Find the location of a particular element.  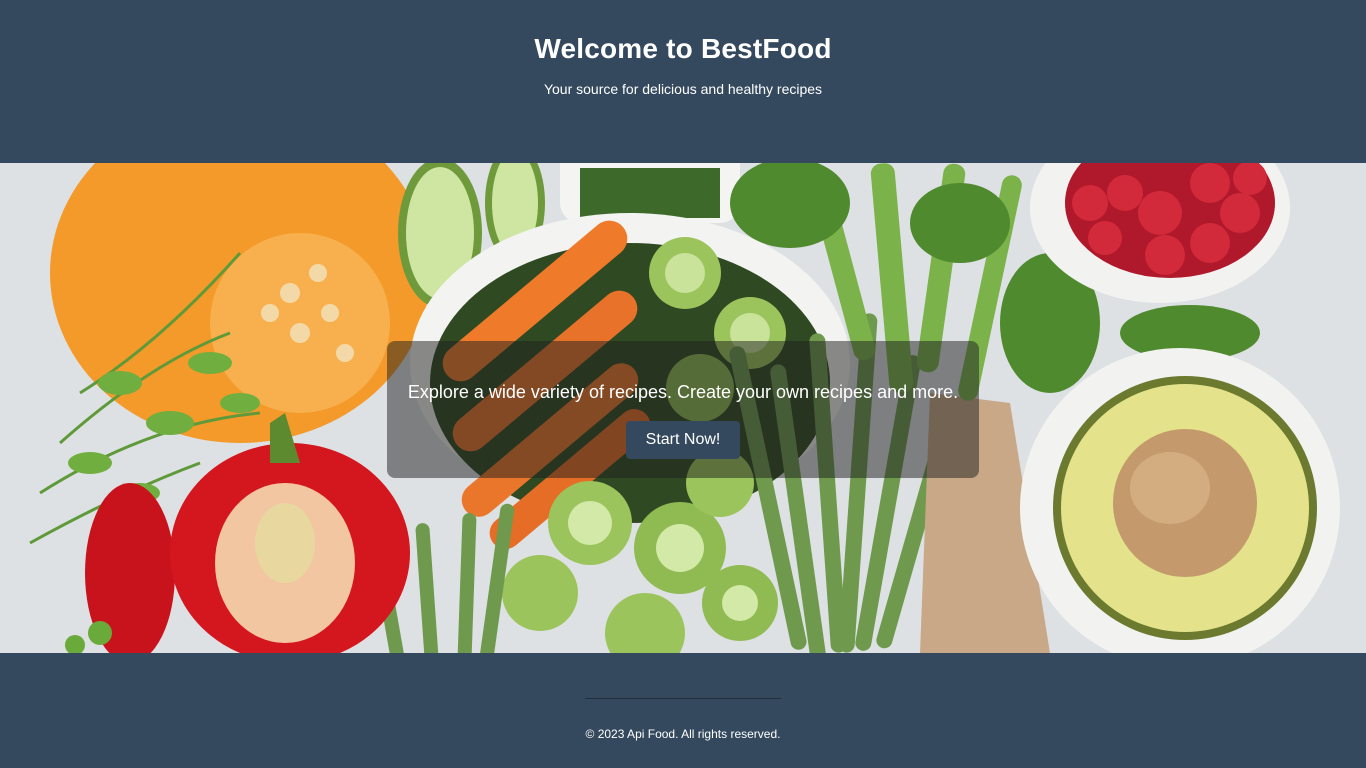

page-title: Welcome to BestFood is located at coordinates (683, 48).